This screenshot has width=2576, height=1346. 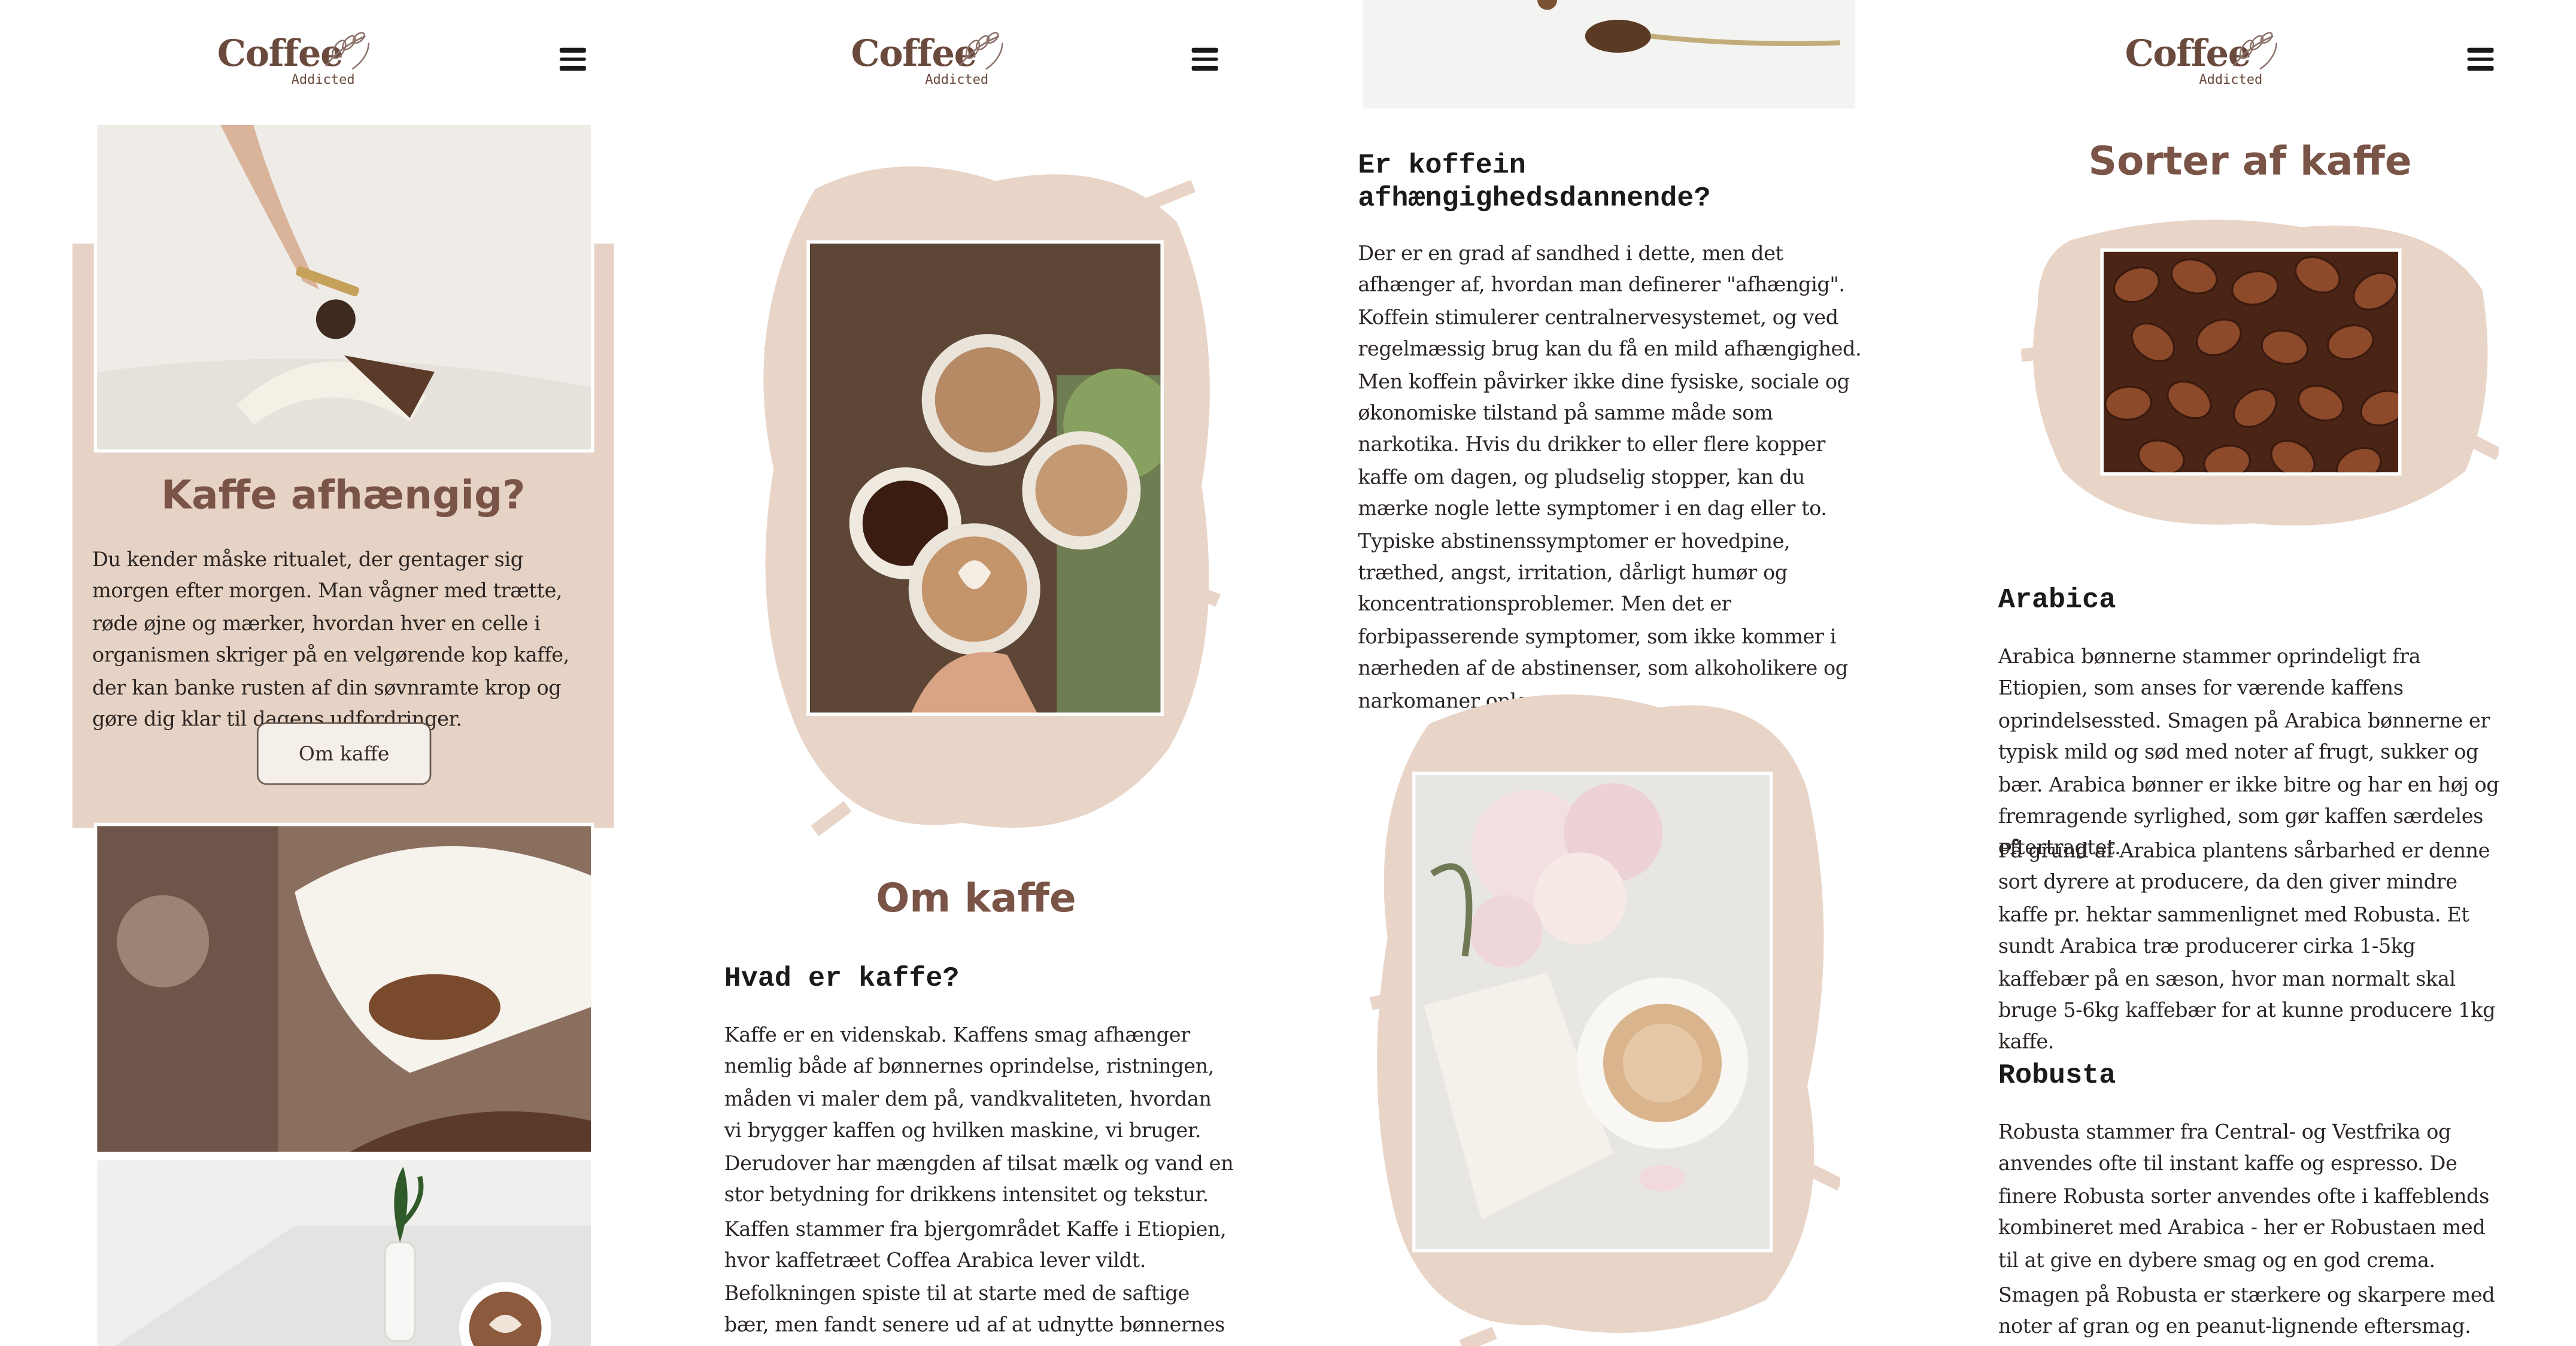 I want to click on brand-logo: Coffee Addicted, so click(x=299, y=62).